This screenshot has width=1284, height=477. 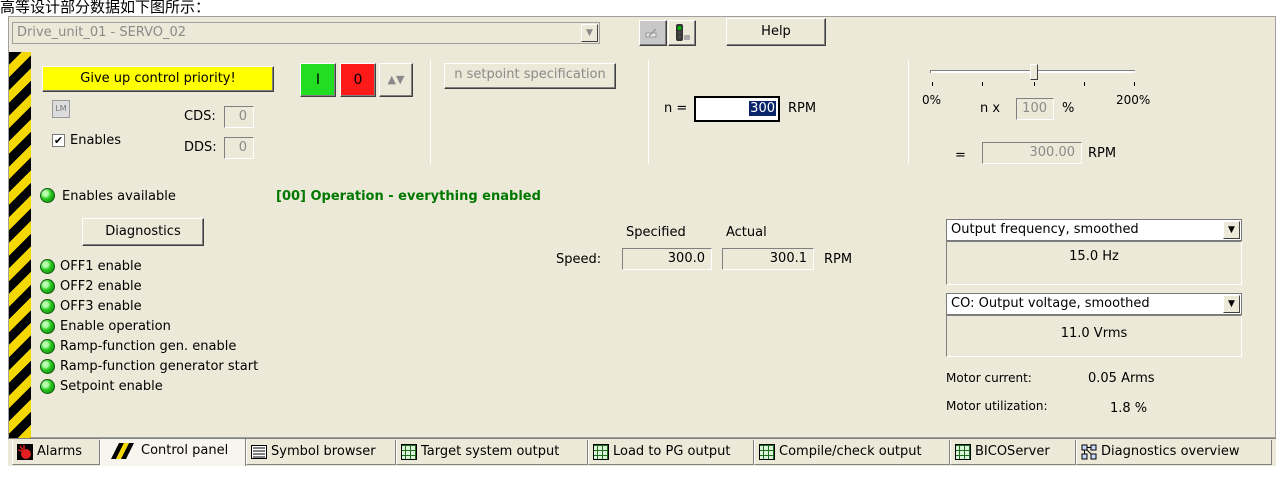 I want to click on enable-item-label: OFF2 enable, so click(x=101, y=286).